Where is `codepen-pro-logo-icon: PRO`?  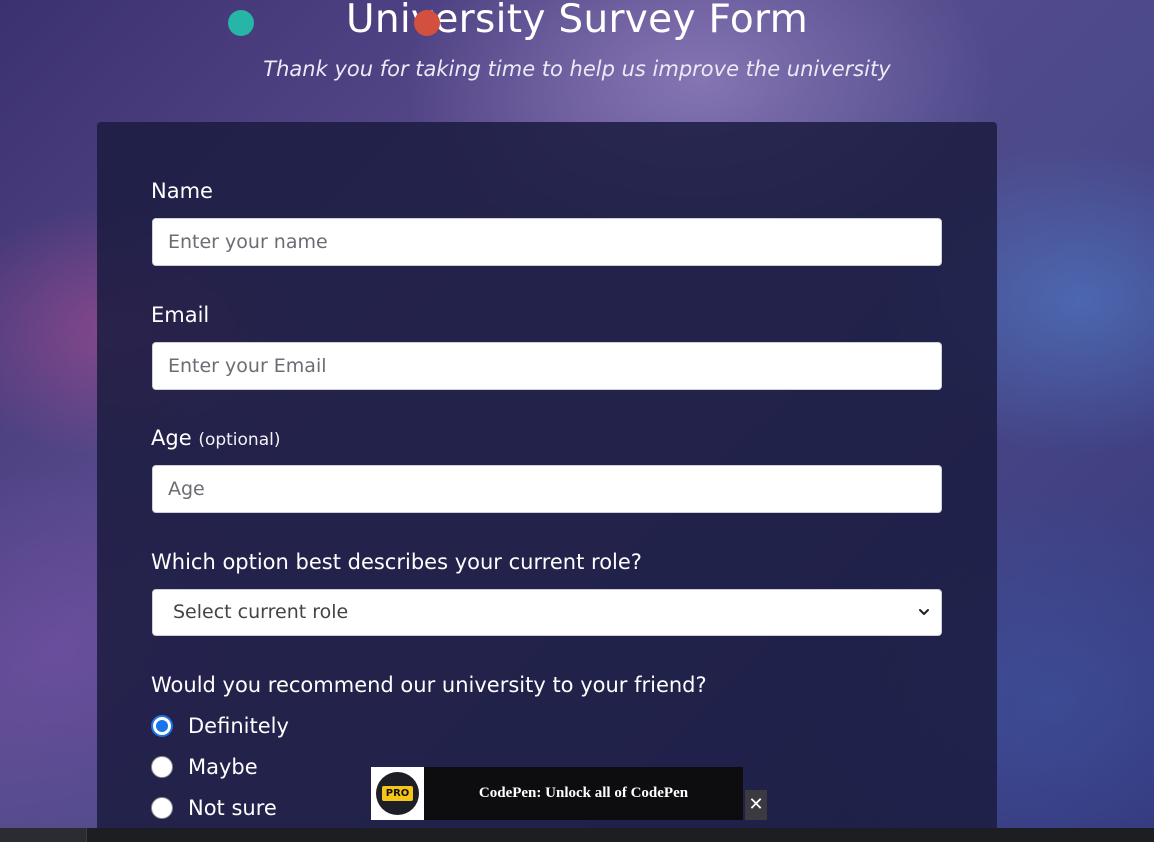
codepen-pro-logo-icon: PRO is located at coordinates (397, 793).